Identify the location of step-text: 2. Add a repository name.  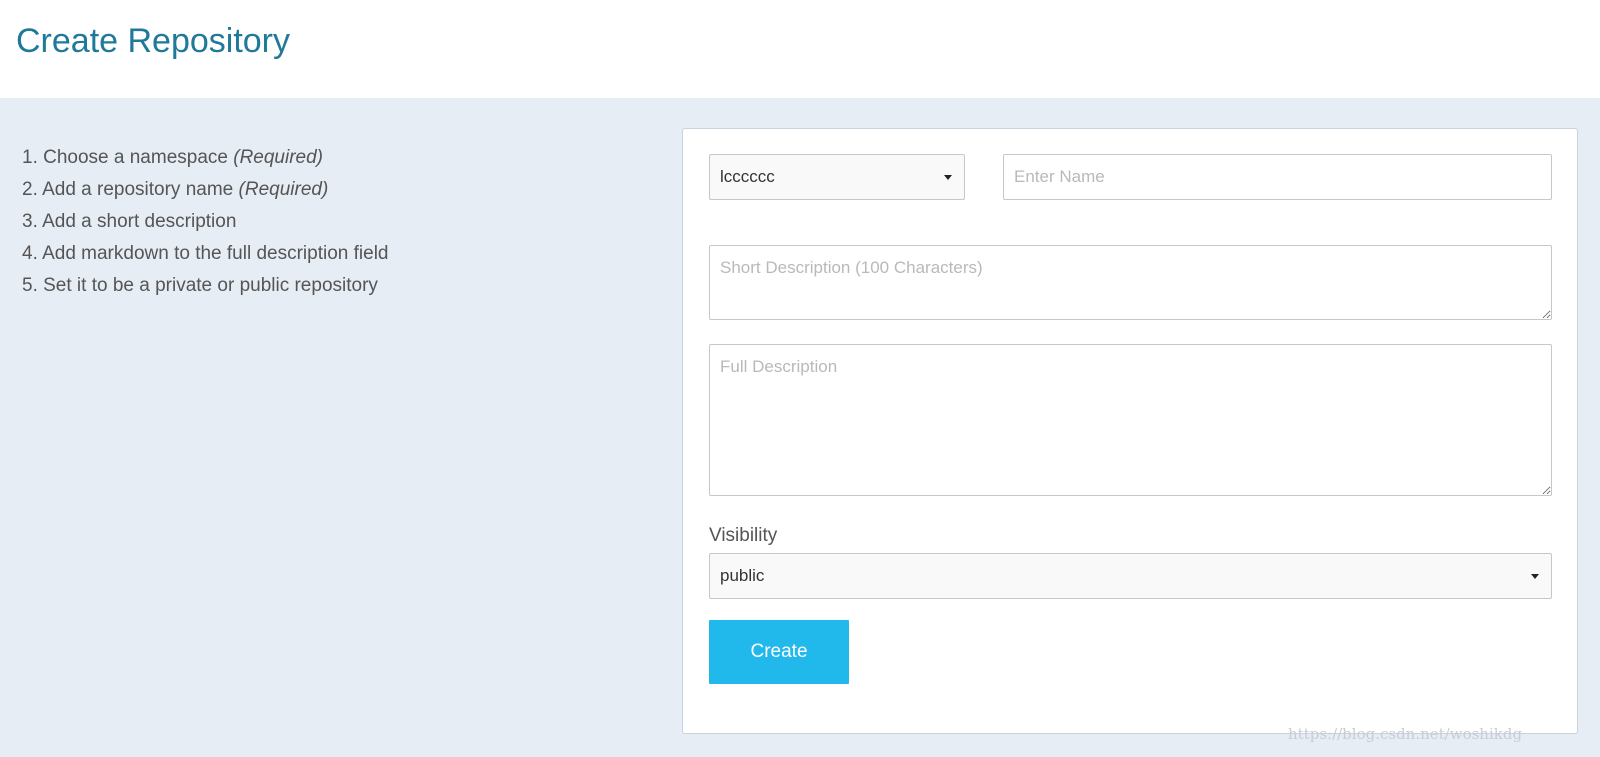
(130, 189).